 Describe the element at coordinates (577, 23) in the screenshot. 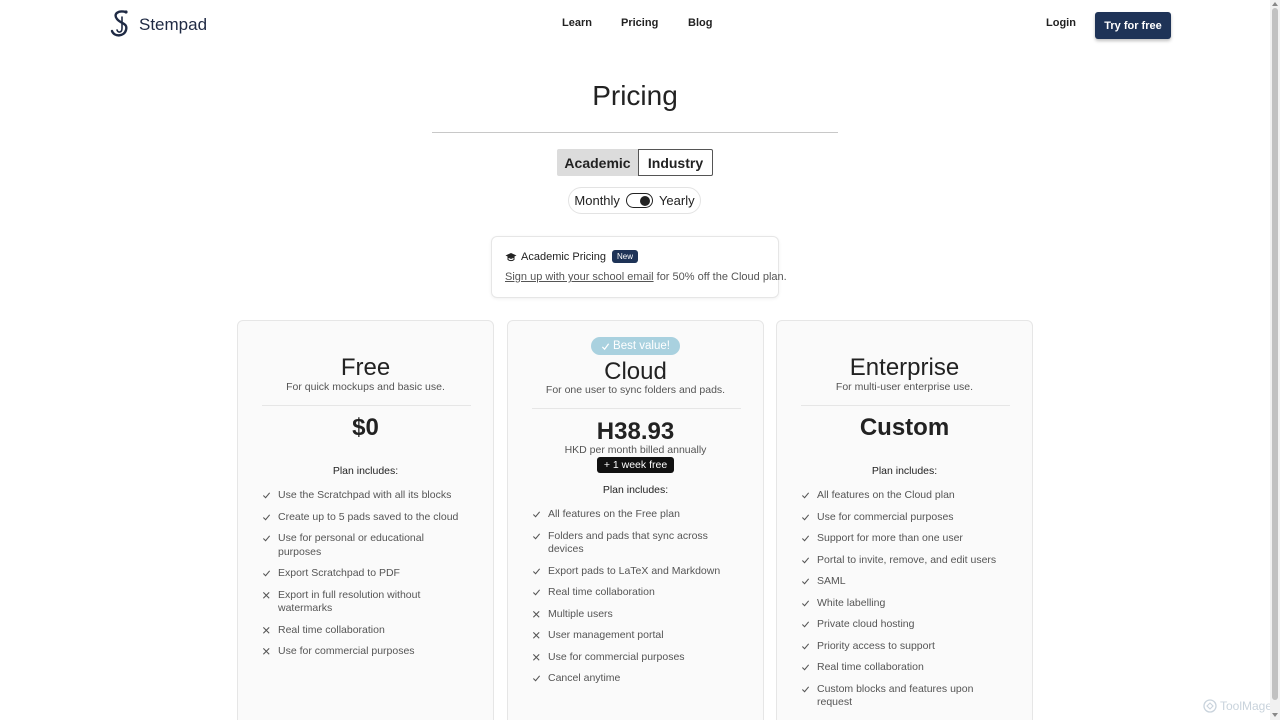

I see `nav-learn: Learn` at that location.